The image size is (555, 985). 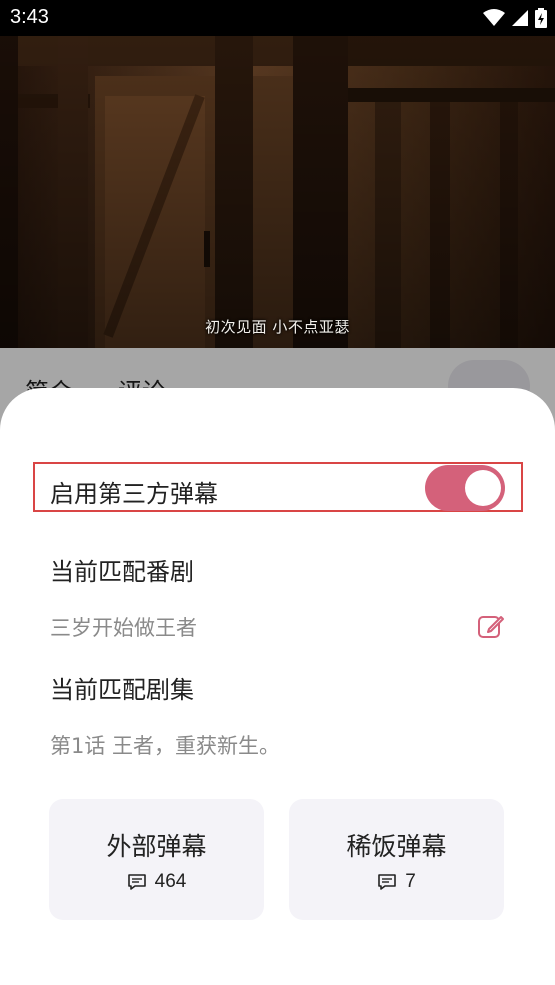 What do you see at coordinates (277, 18) in the screenshot?
I see `status-bar: 3:43` at bounding box center [277, 18].